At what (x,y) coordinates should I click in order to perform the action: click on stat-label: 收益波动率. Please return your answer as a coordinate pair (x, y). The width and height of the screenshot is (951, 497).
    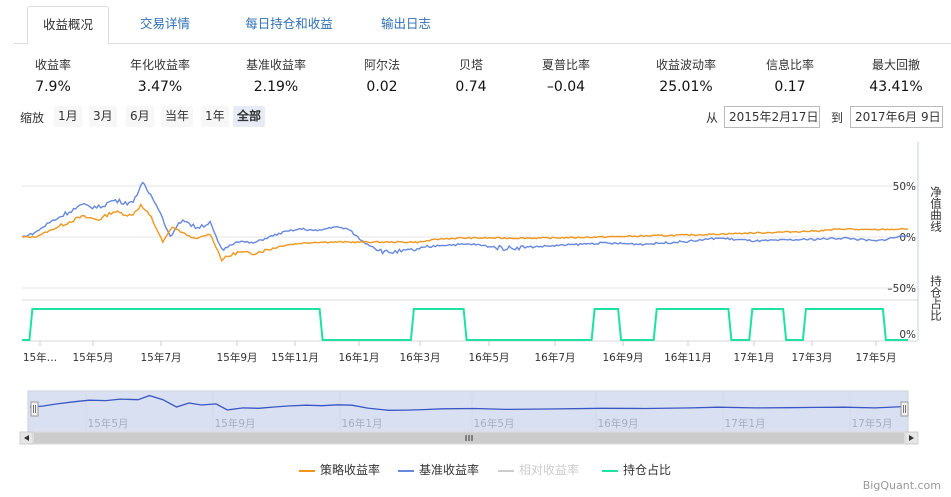
    Looking at the image, I should click on (685, 65).